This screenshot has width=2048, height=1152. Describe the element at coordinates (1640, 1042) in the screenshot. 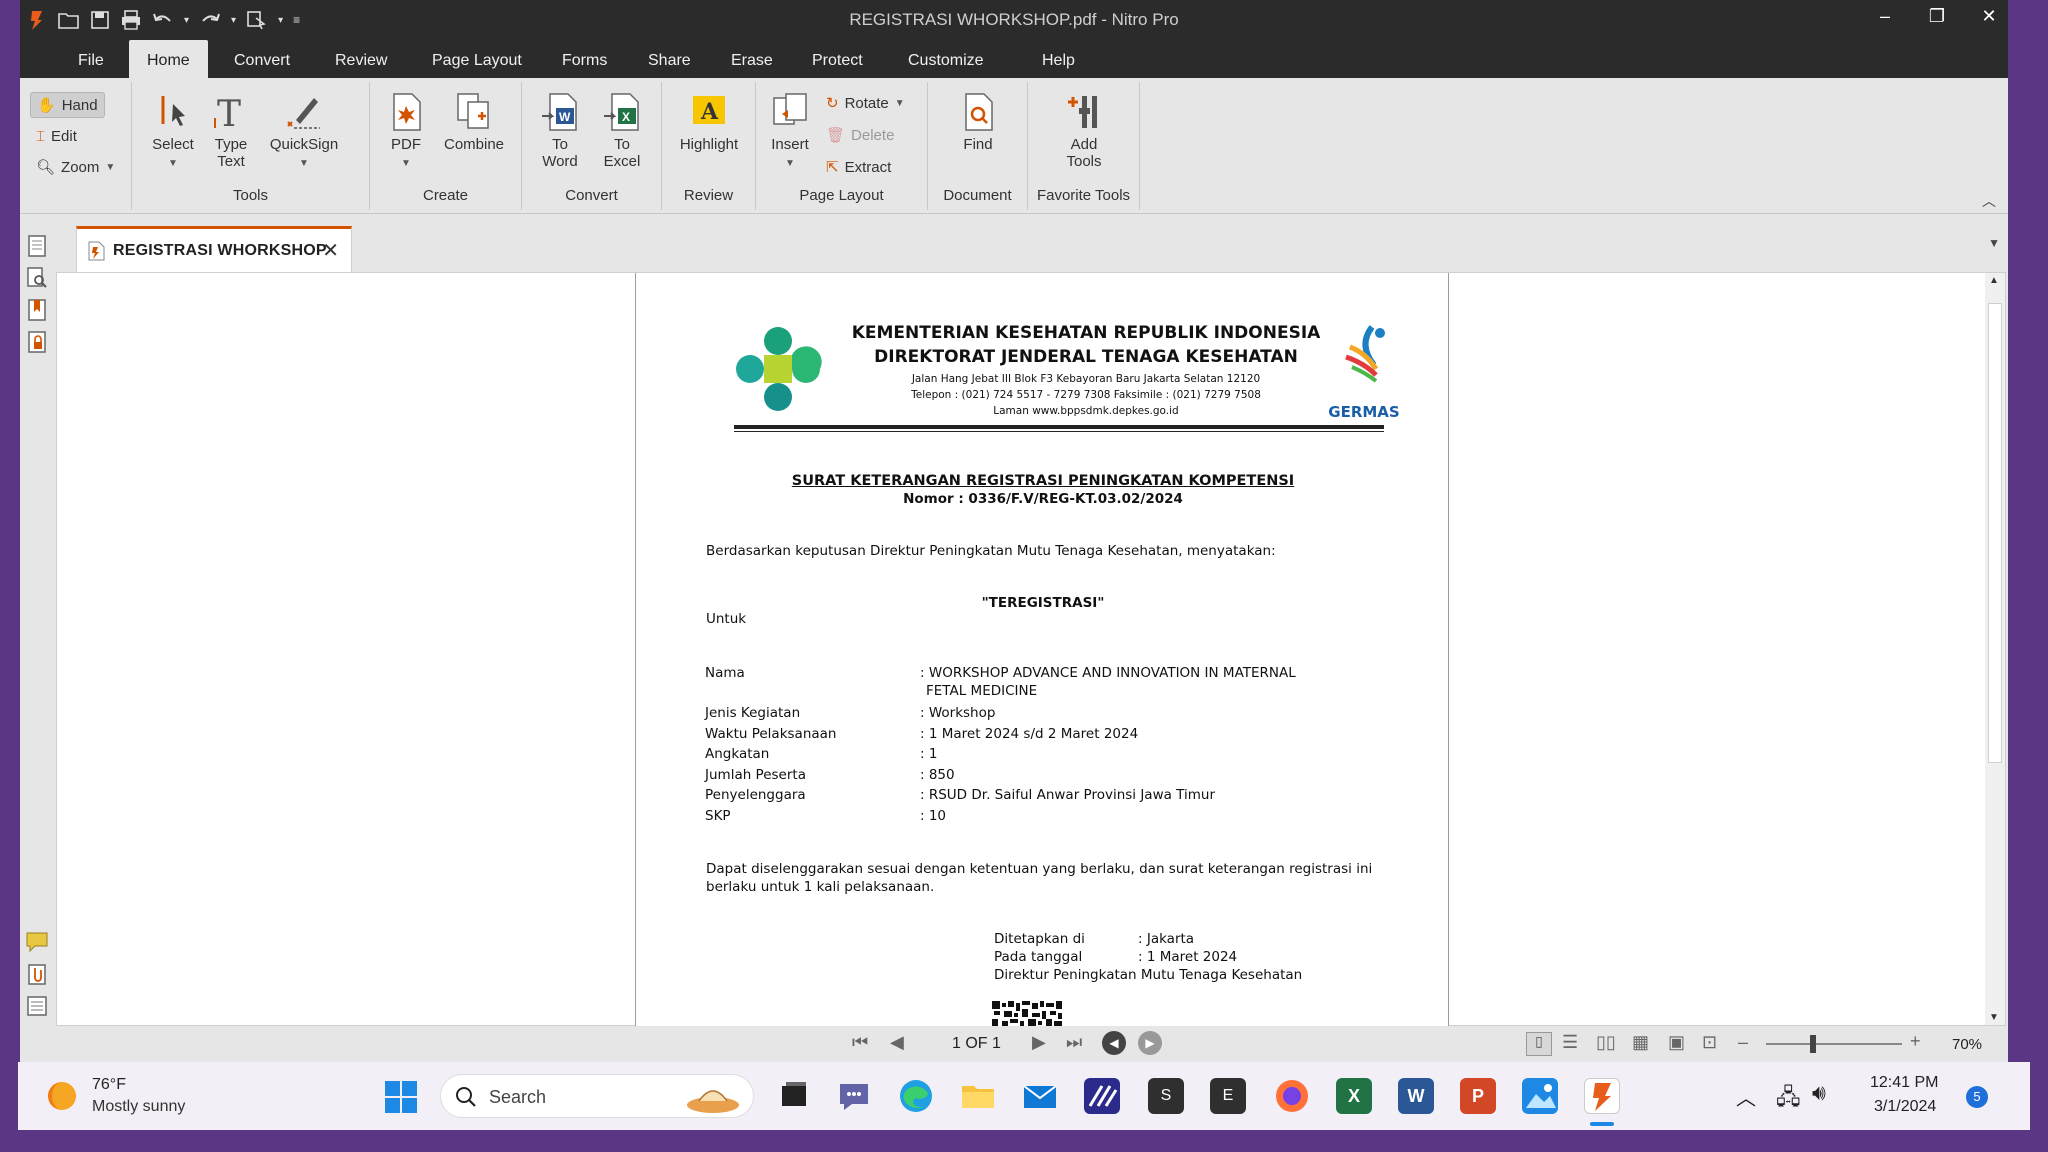

I see `facing-continuous-view-icon: ▦` at that location.